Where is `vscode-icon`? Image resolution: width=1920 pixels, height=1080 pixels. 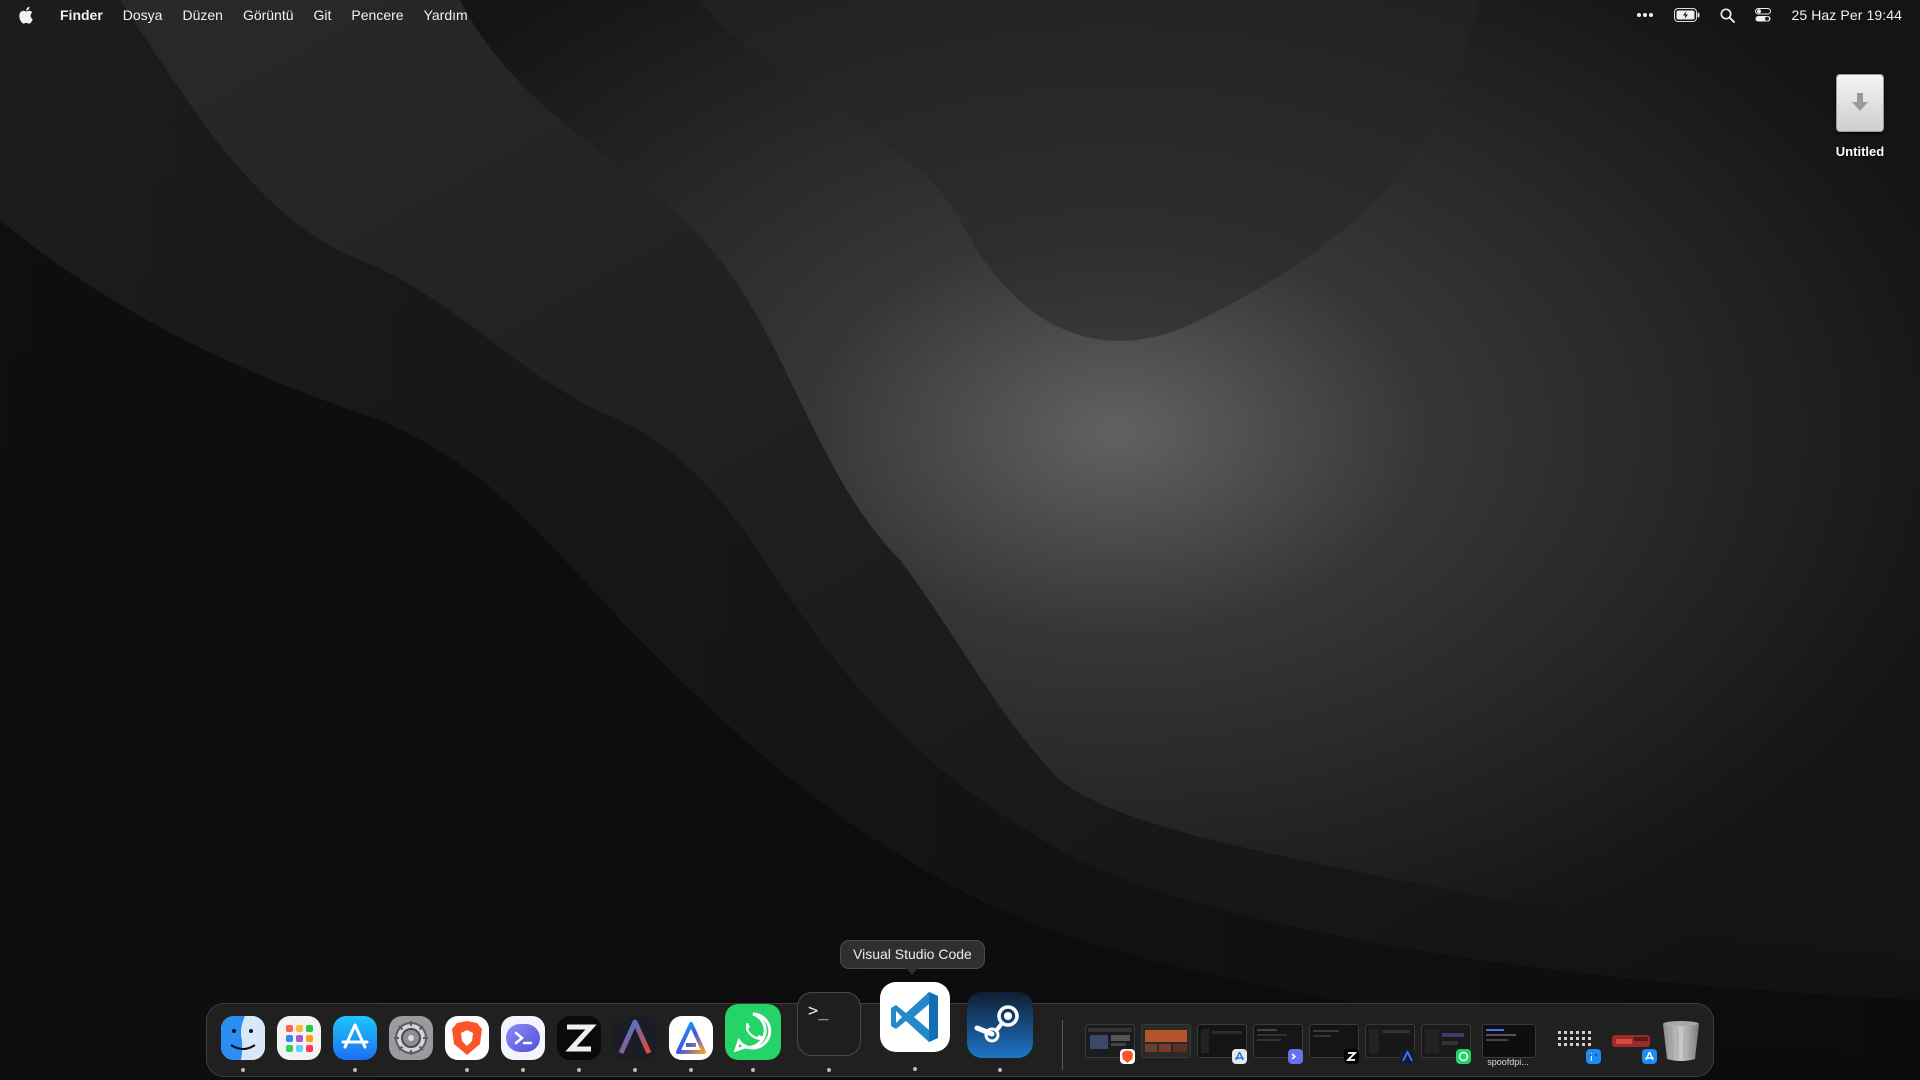 vscode-icon is located at coordinates (915, 1017).